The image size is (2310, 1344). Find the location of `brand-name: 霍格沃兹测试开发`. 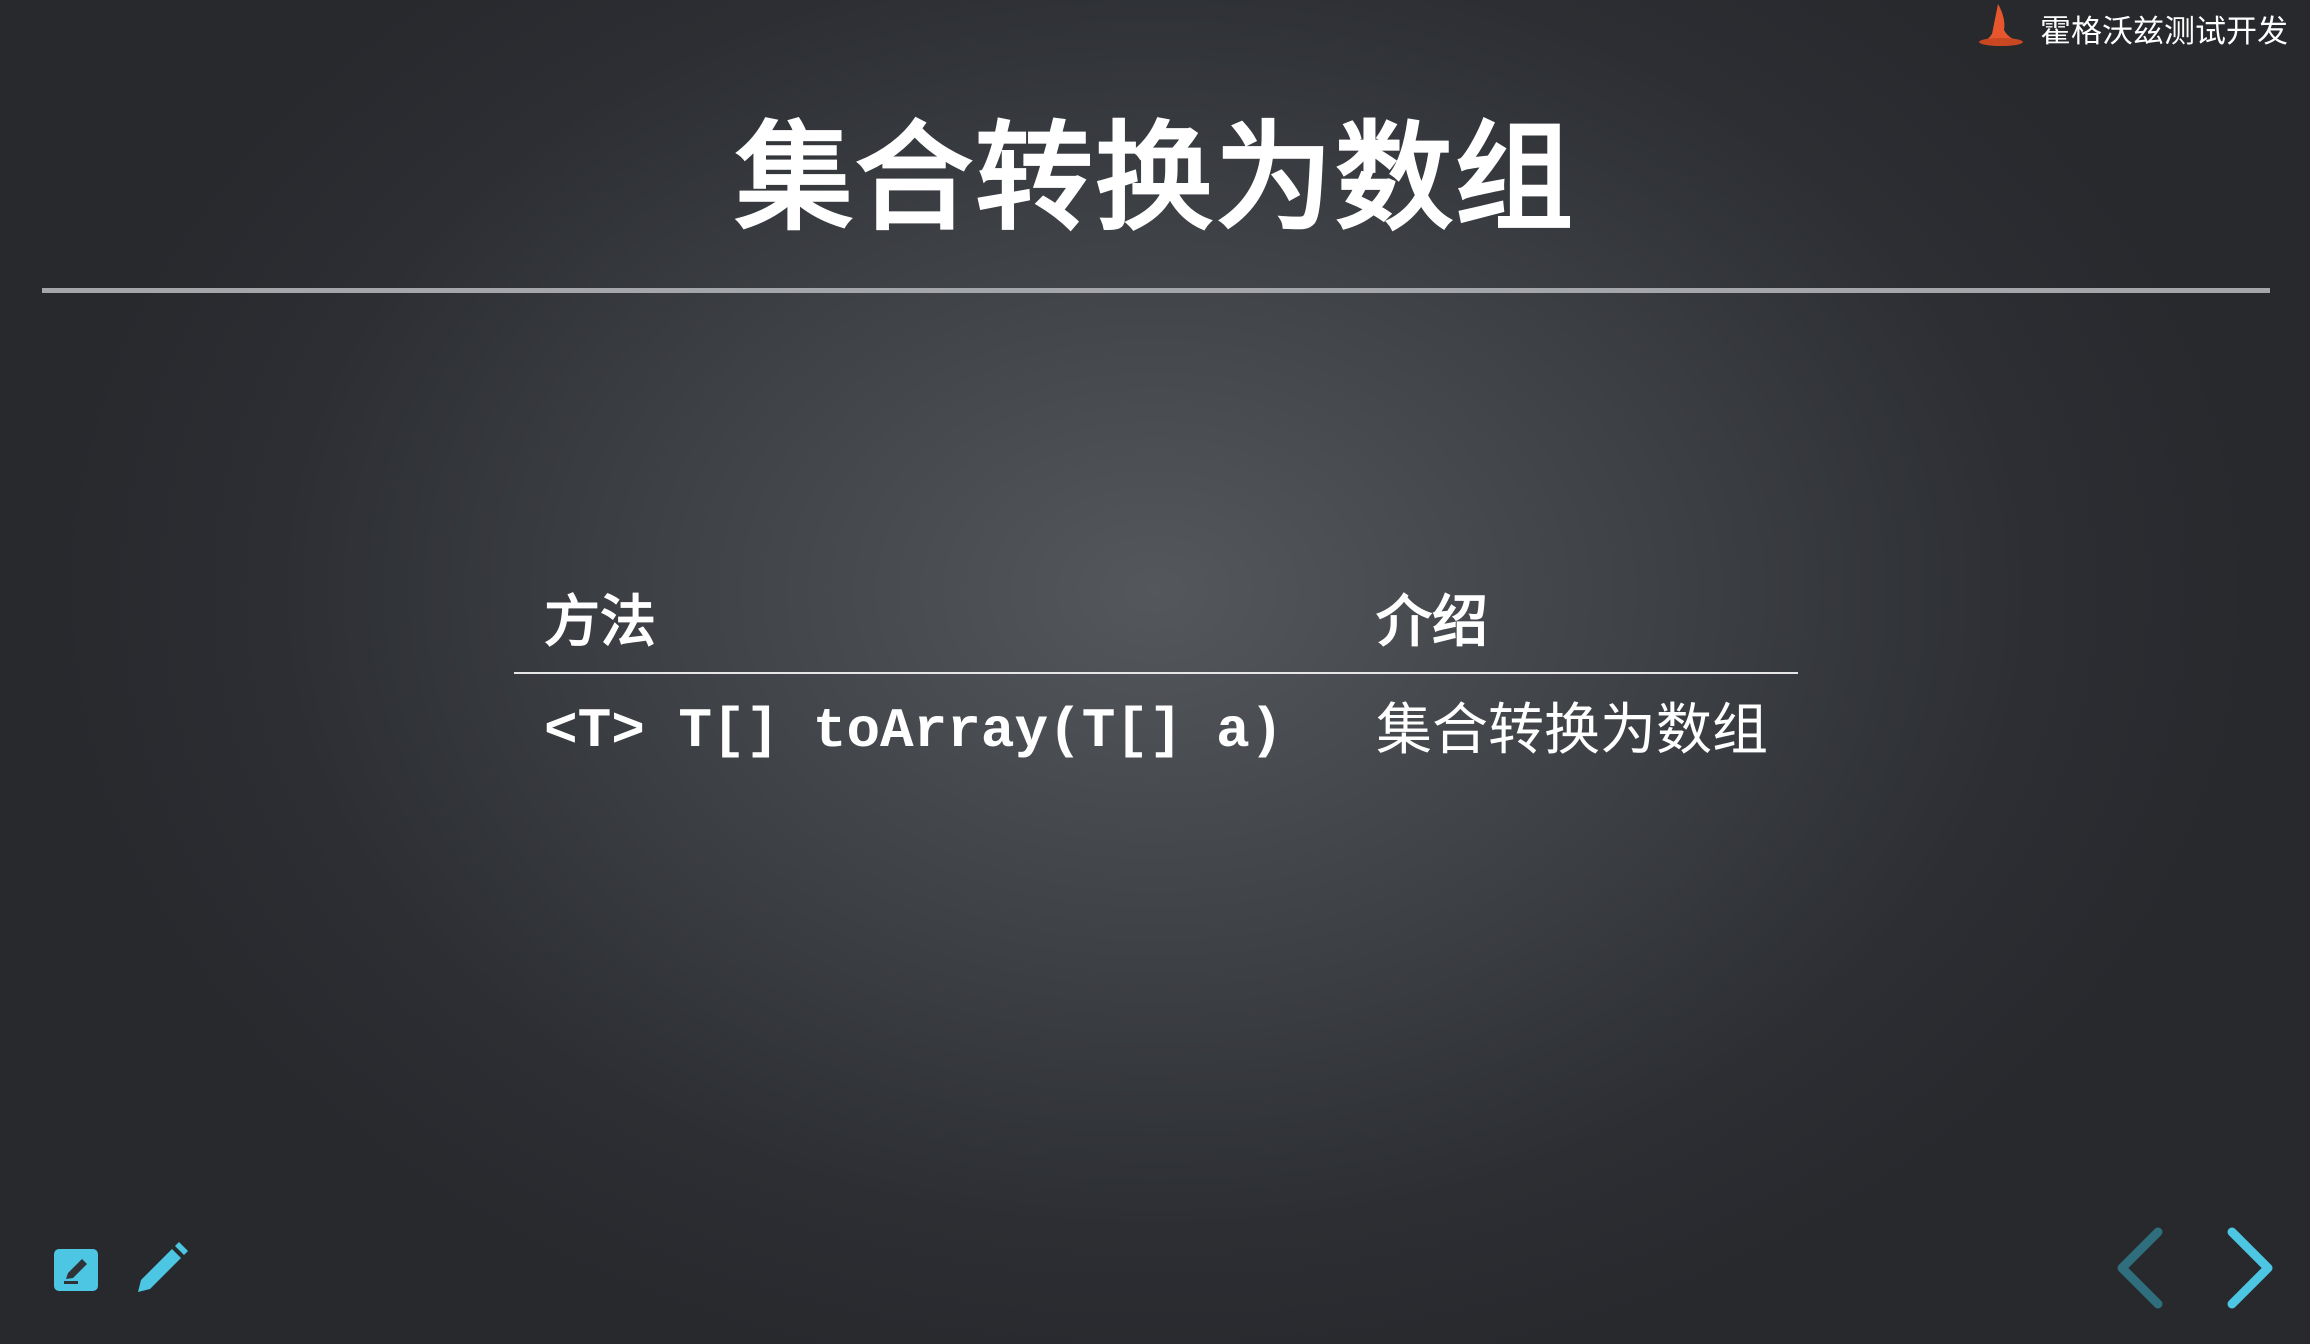

brand-name: 霍格沃兹测试开发 is located at coordinates (2164, 31).